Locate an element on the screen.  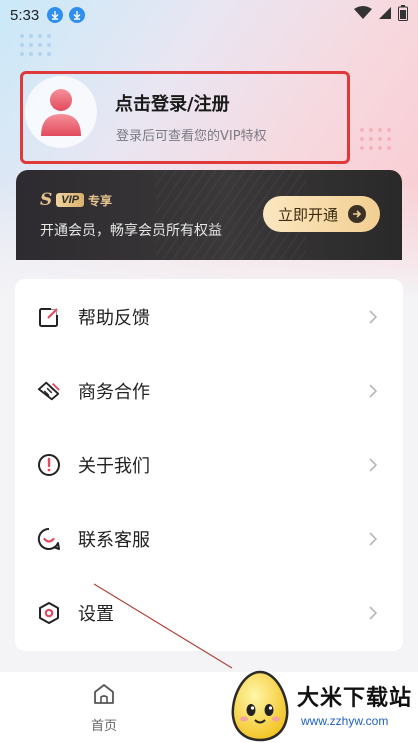
status-time: 5:33 is located at coordinates (25, 15).